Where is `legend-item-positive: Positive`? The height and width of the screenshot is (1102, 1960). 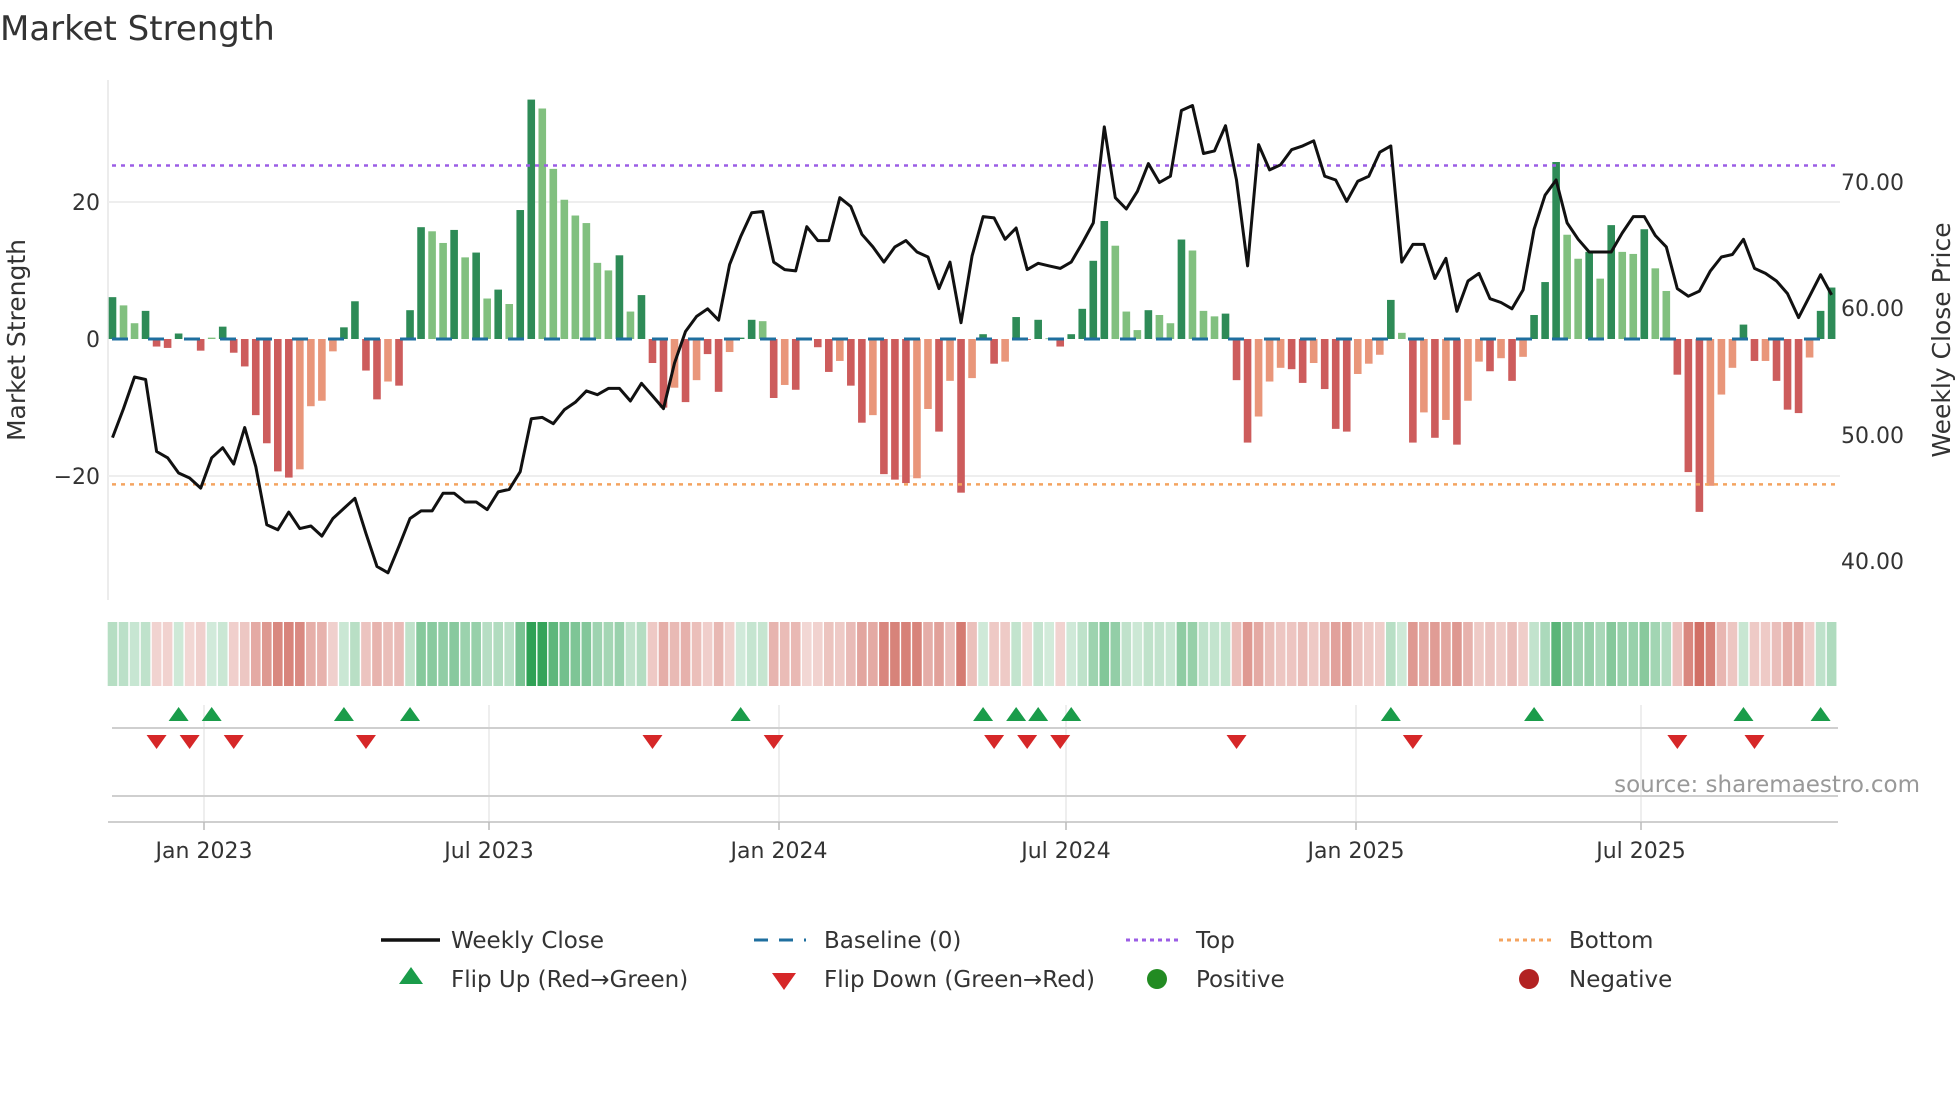
legend-item-positive: Positive is located at coordinates (1216, 980).